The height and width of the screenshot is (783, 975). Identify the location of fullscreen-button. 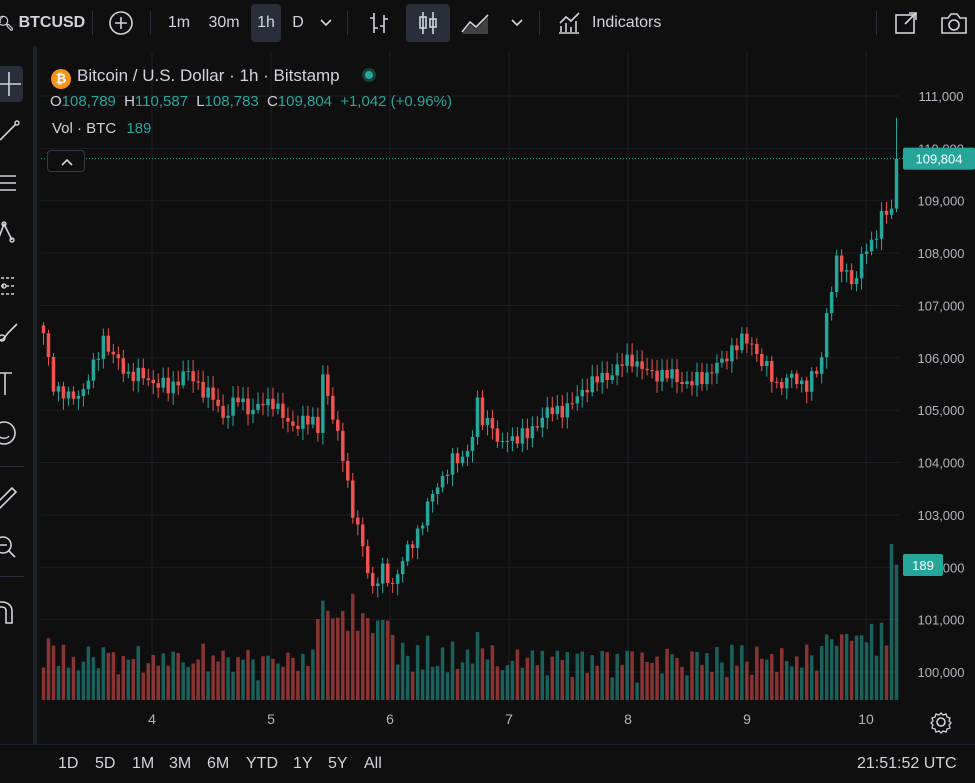
(906, 23).